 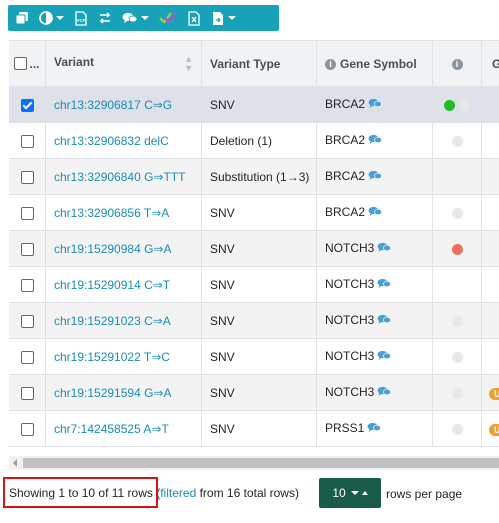 I want to click on variant-cell: chr7:142458525 A⇒T, so click(x=123, y=428).